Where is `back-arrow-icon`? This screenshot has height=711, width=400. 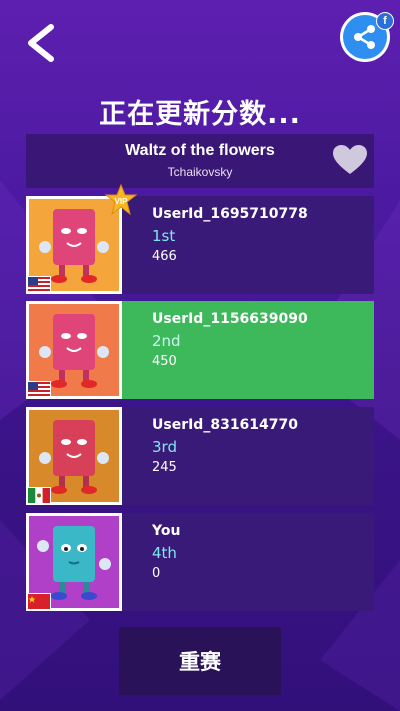
back-arrow-icon is located at coordinates (41, 43).